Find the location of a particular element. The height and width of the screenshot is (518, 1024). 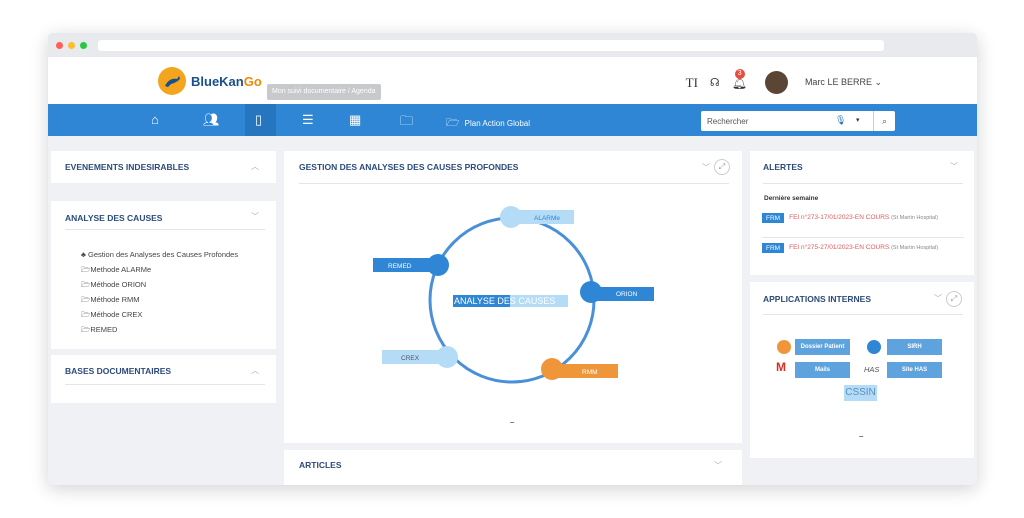

gmail-icon: M is located at coordinates (781, 367).